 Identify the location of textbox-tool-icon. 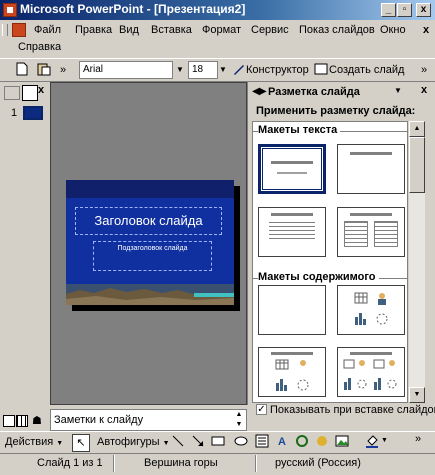
(262, 442).